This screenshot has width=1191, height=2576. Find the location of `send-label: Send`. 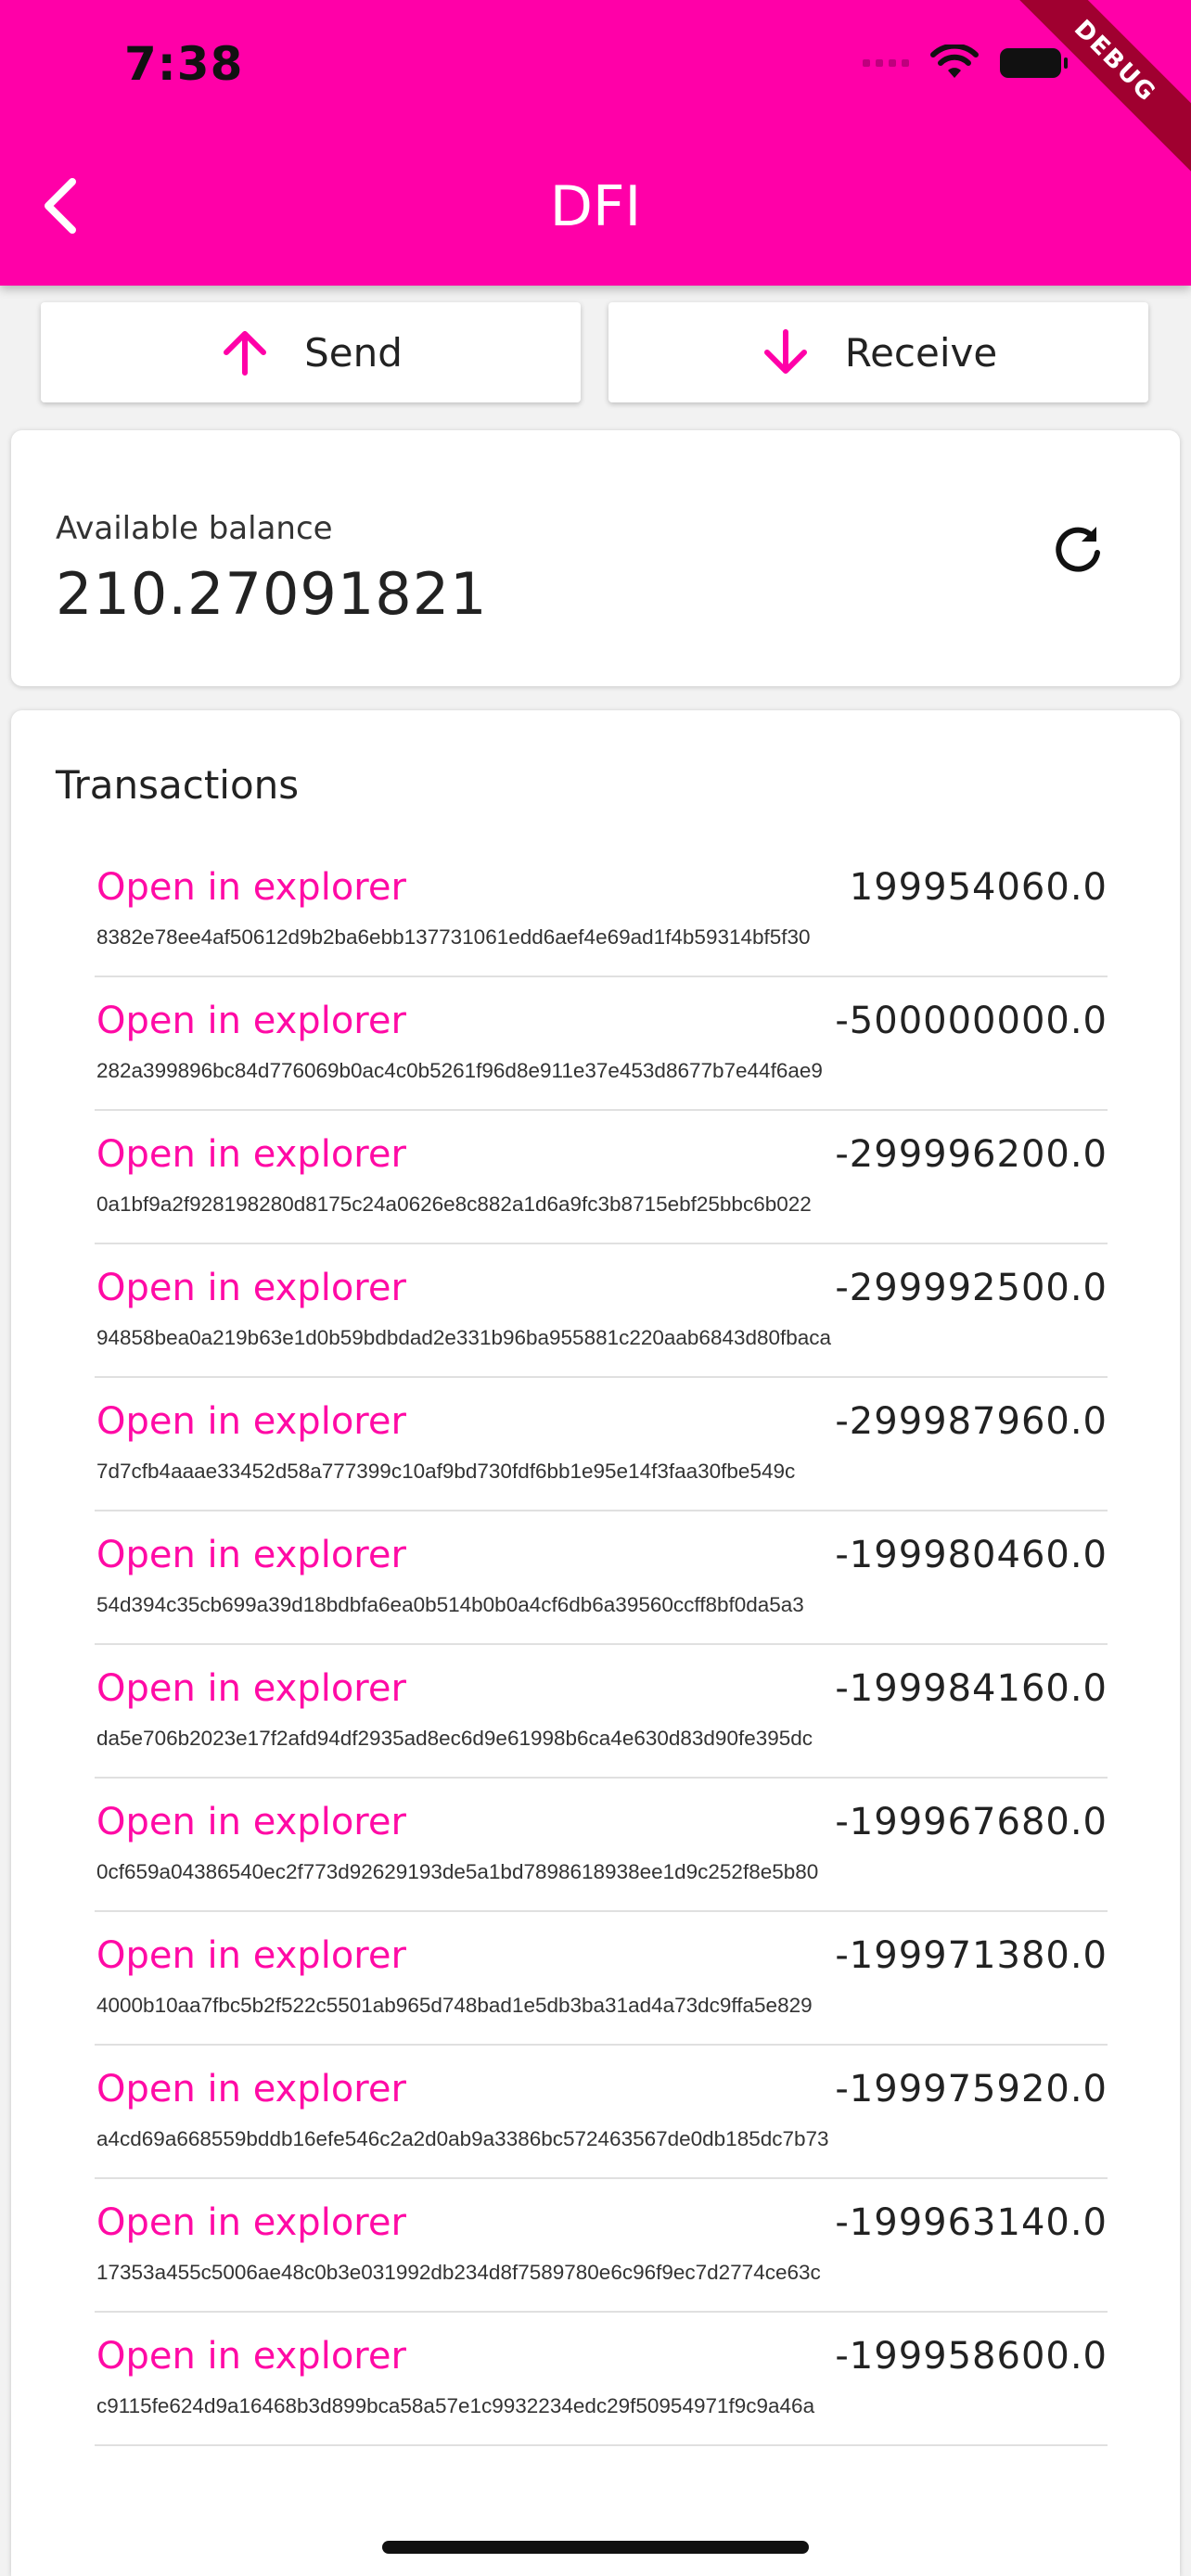

send-label: Send is located at coordinates (353, 353).